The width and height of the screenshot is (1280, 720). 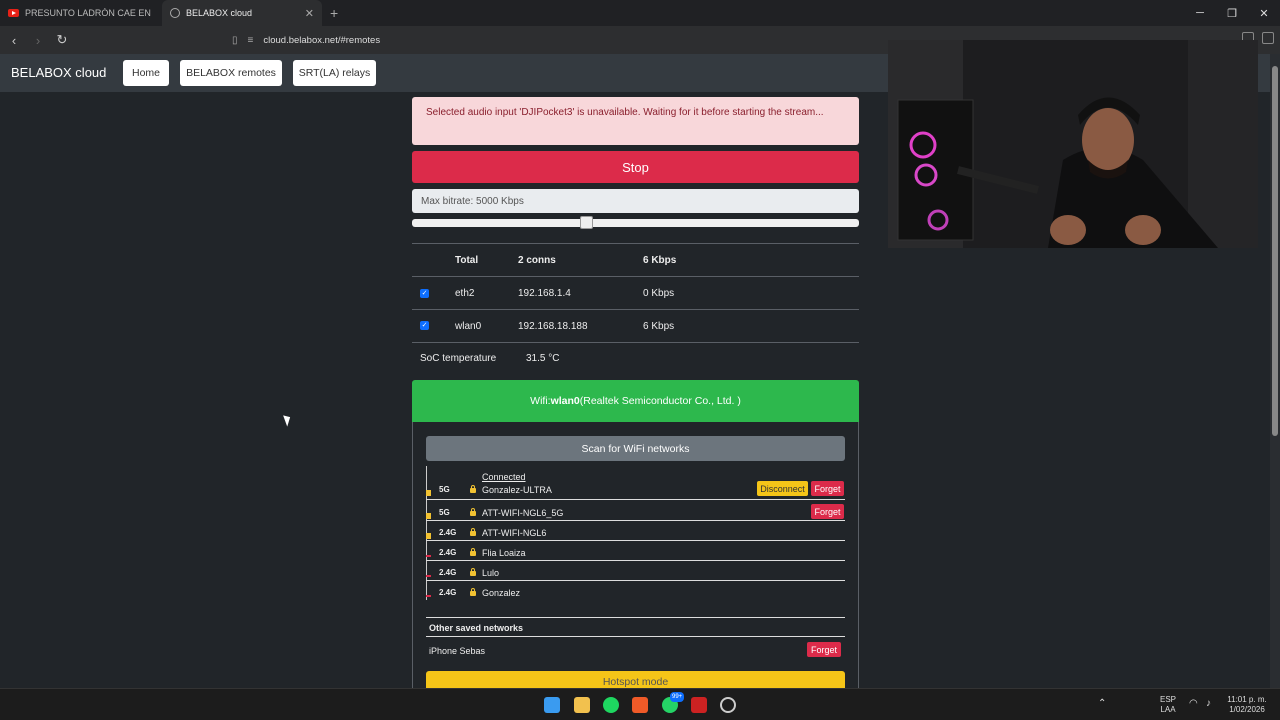 I want to click on bitrate-slider, so click(x=635, y=222).